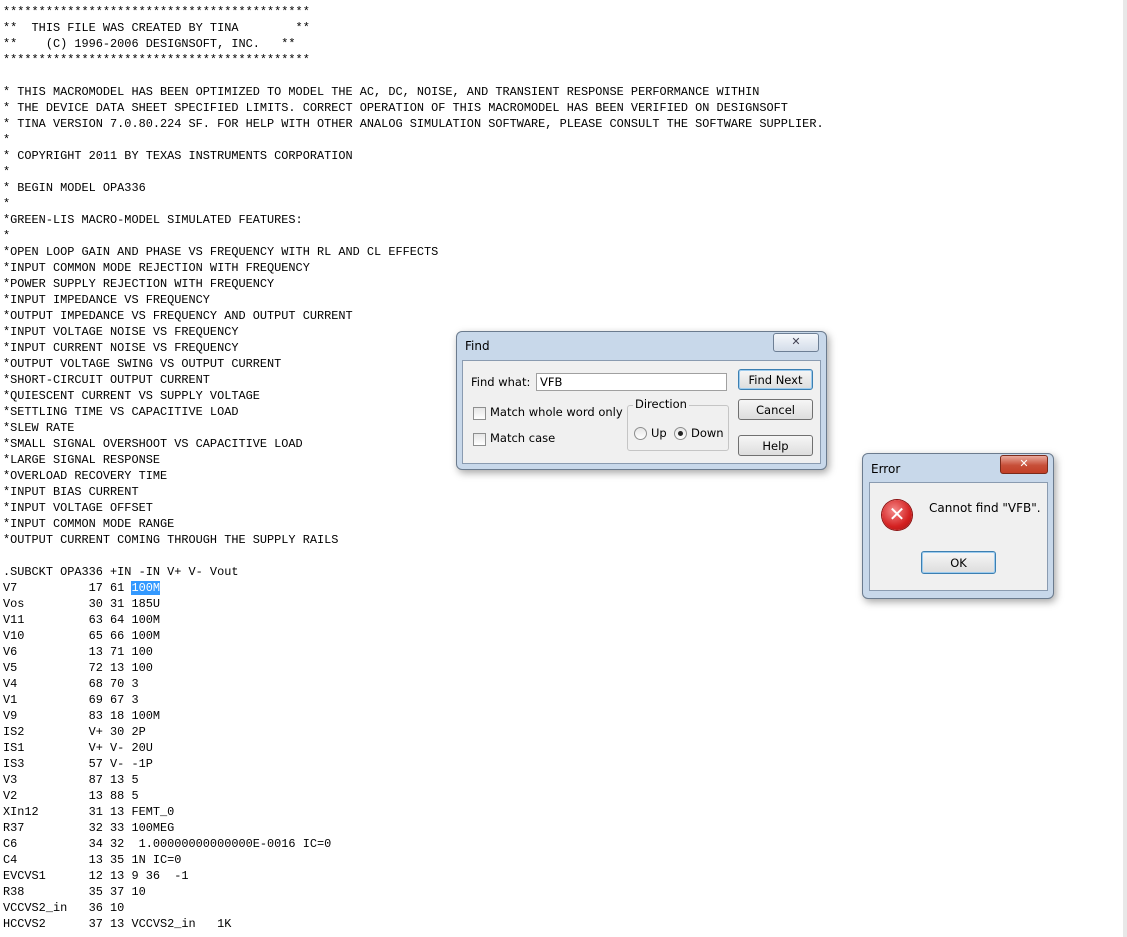 The height and width of the screenshot is (937, 1127). I want to click on editor-line: *INPUT BIAS CURRENT, so click(413, 492).